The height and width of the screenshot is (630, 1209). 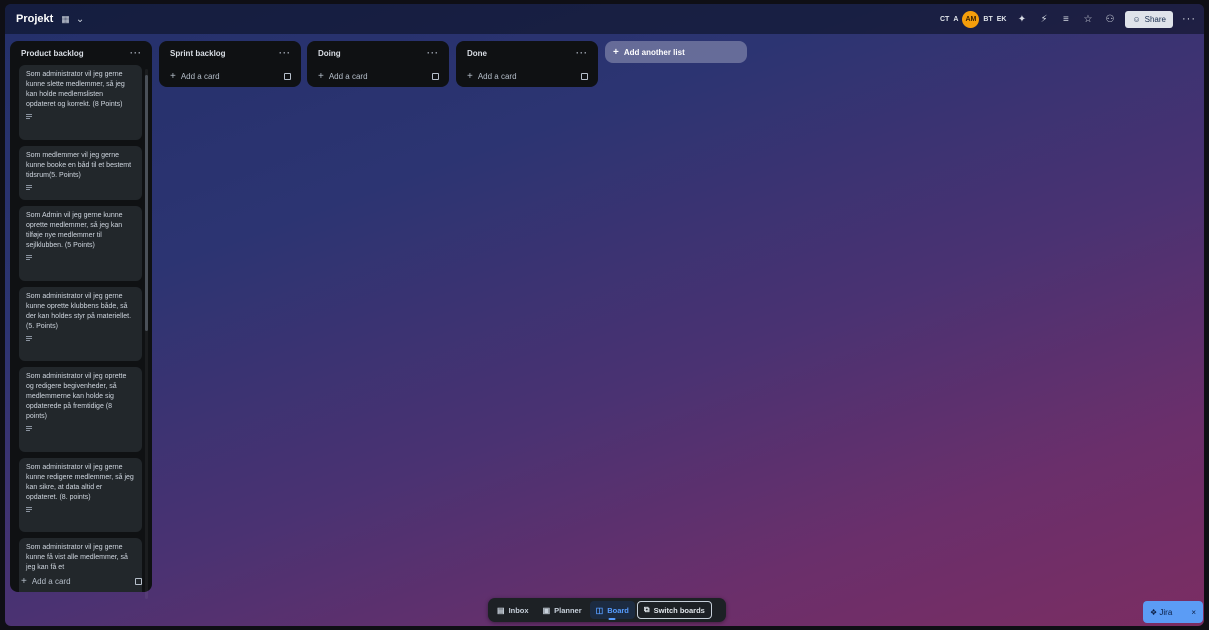 I want to click on jira-label: Jira, so click(x=1166, y=612).